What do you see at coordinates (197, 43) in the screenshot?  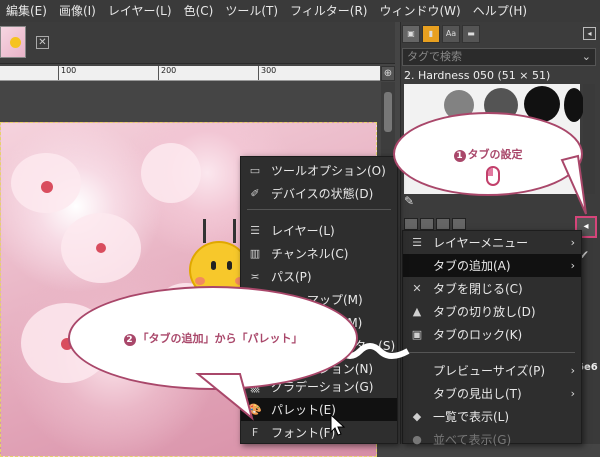 I see `image-tab-strip` at bounding box center [197, 43].